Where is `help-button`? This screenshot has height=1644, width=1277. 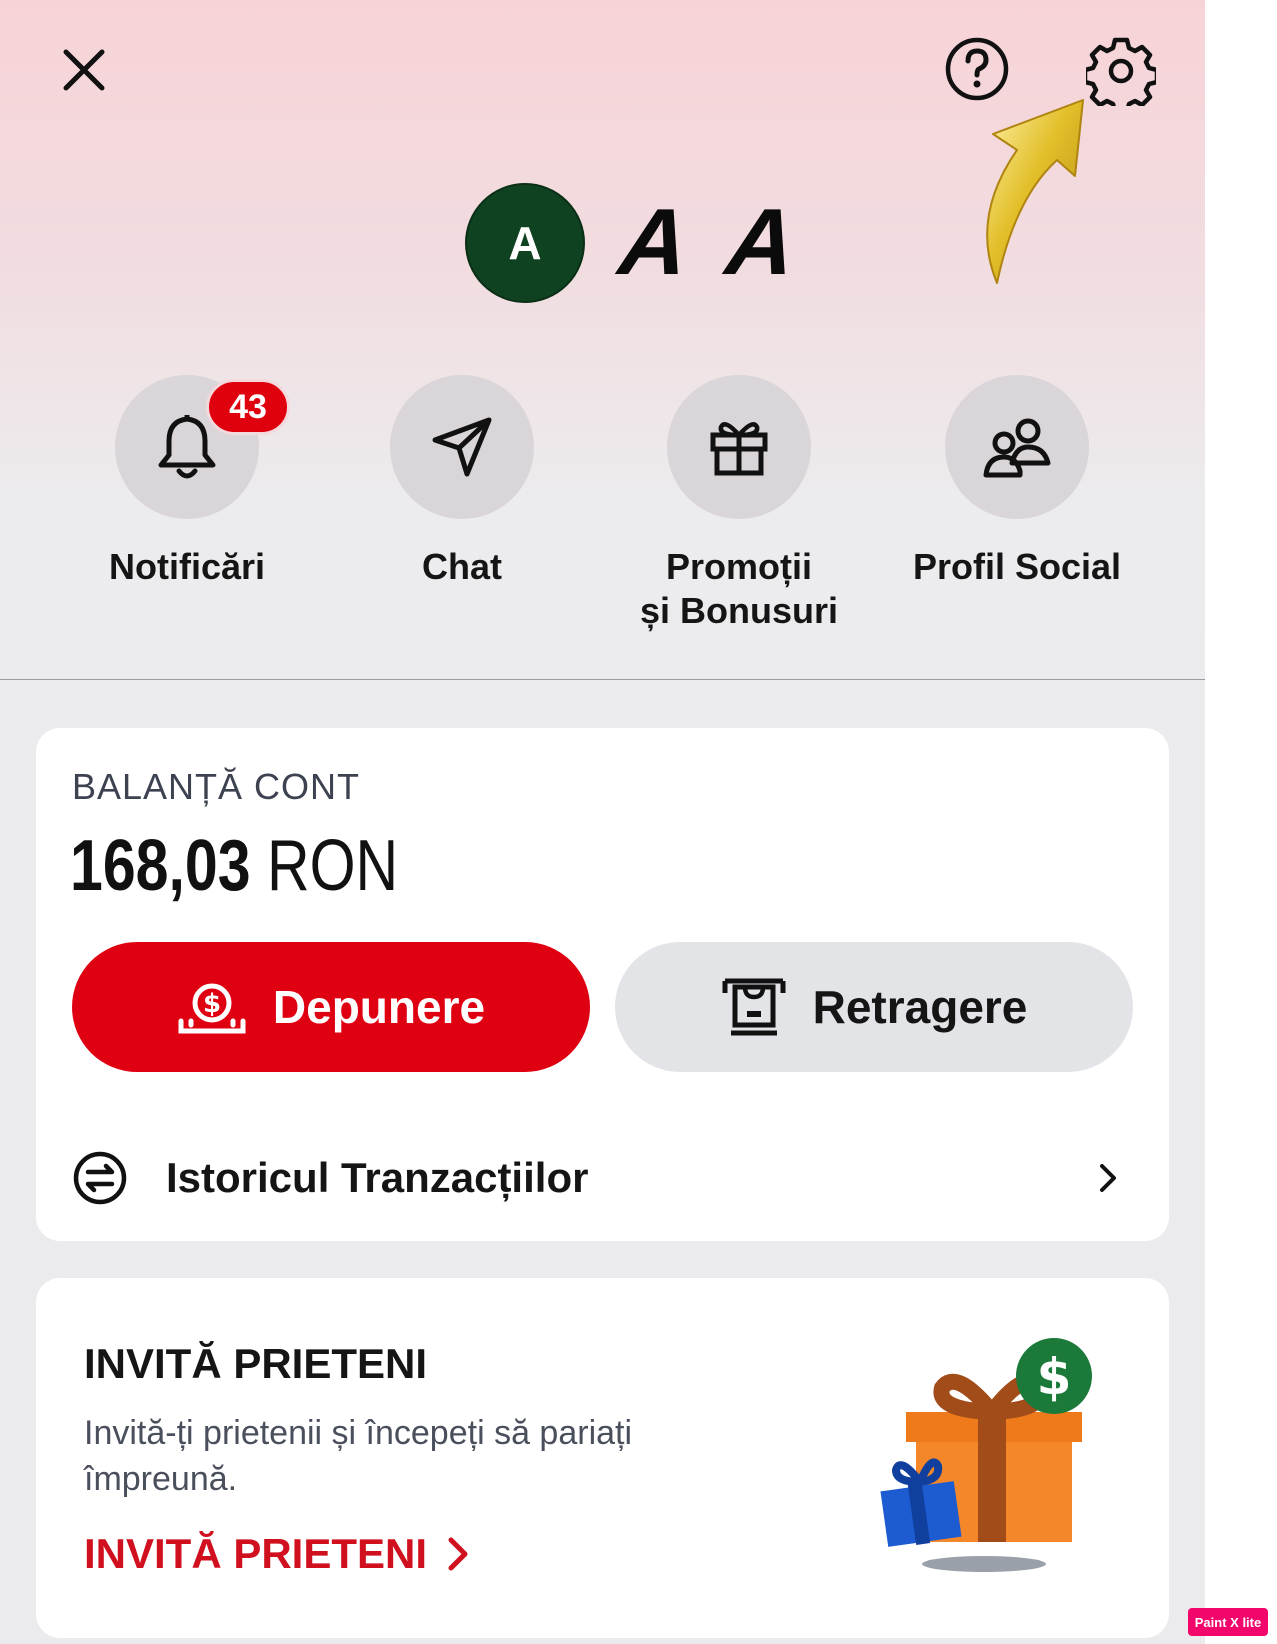
help-button is located at coordinates (977, 69).